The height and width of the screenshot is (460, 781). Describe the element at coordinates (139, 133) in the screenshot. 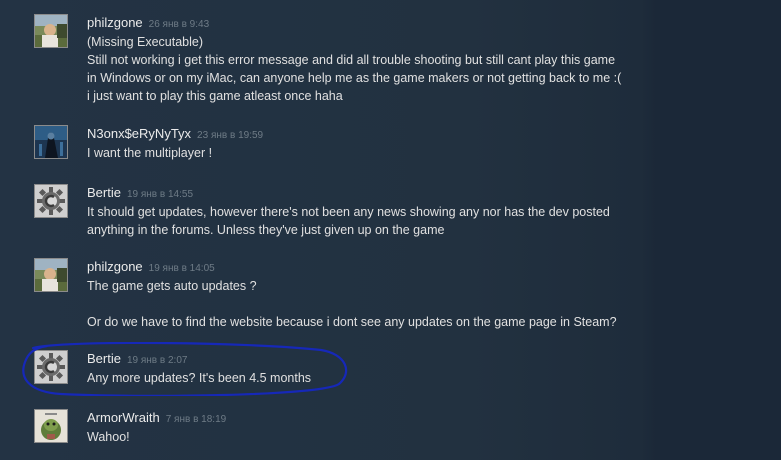

I see `author-name: N3onx$eRyNyTyx` at that location.